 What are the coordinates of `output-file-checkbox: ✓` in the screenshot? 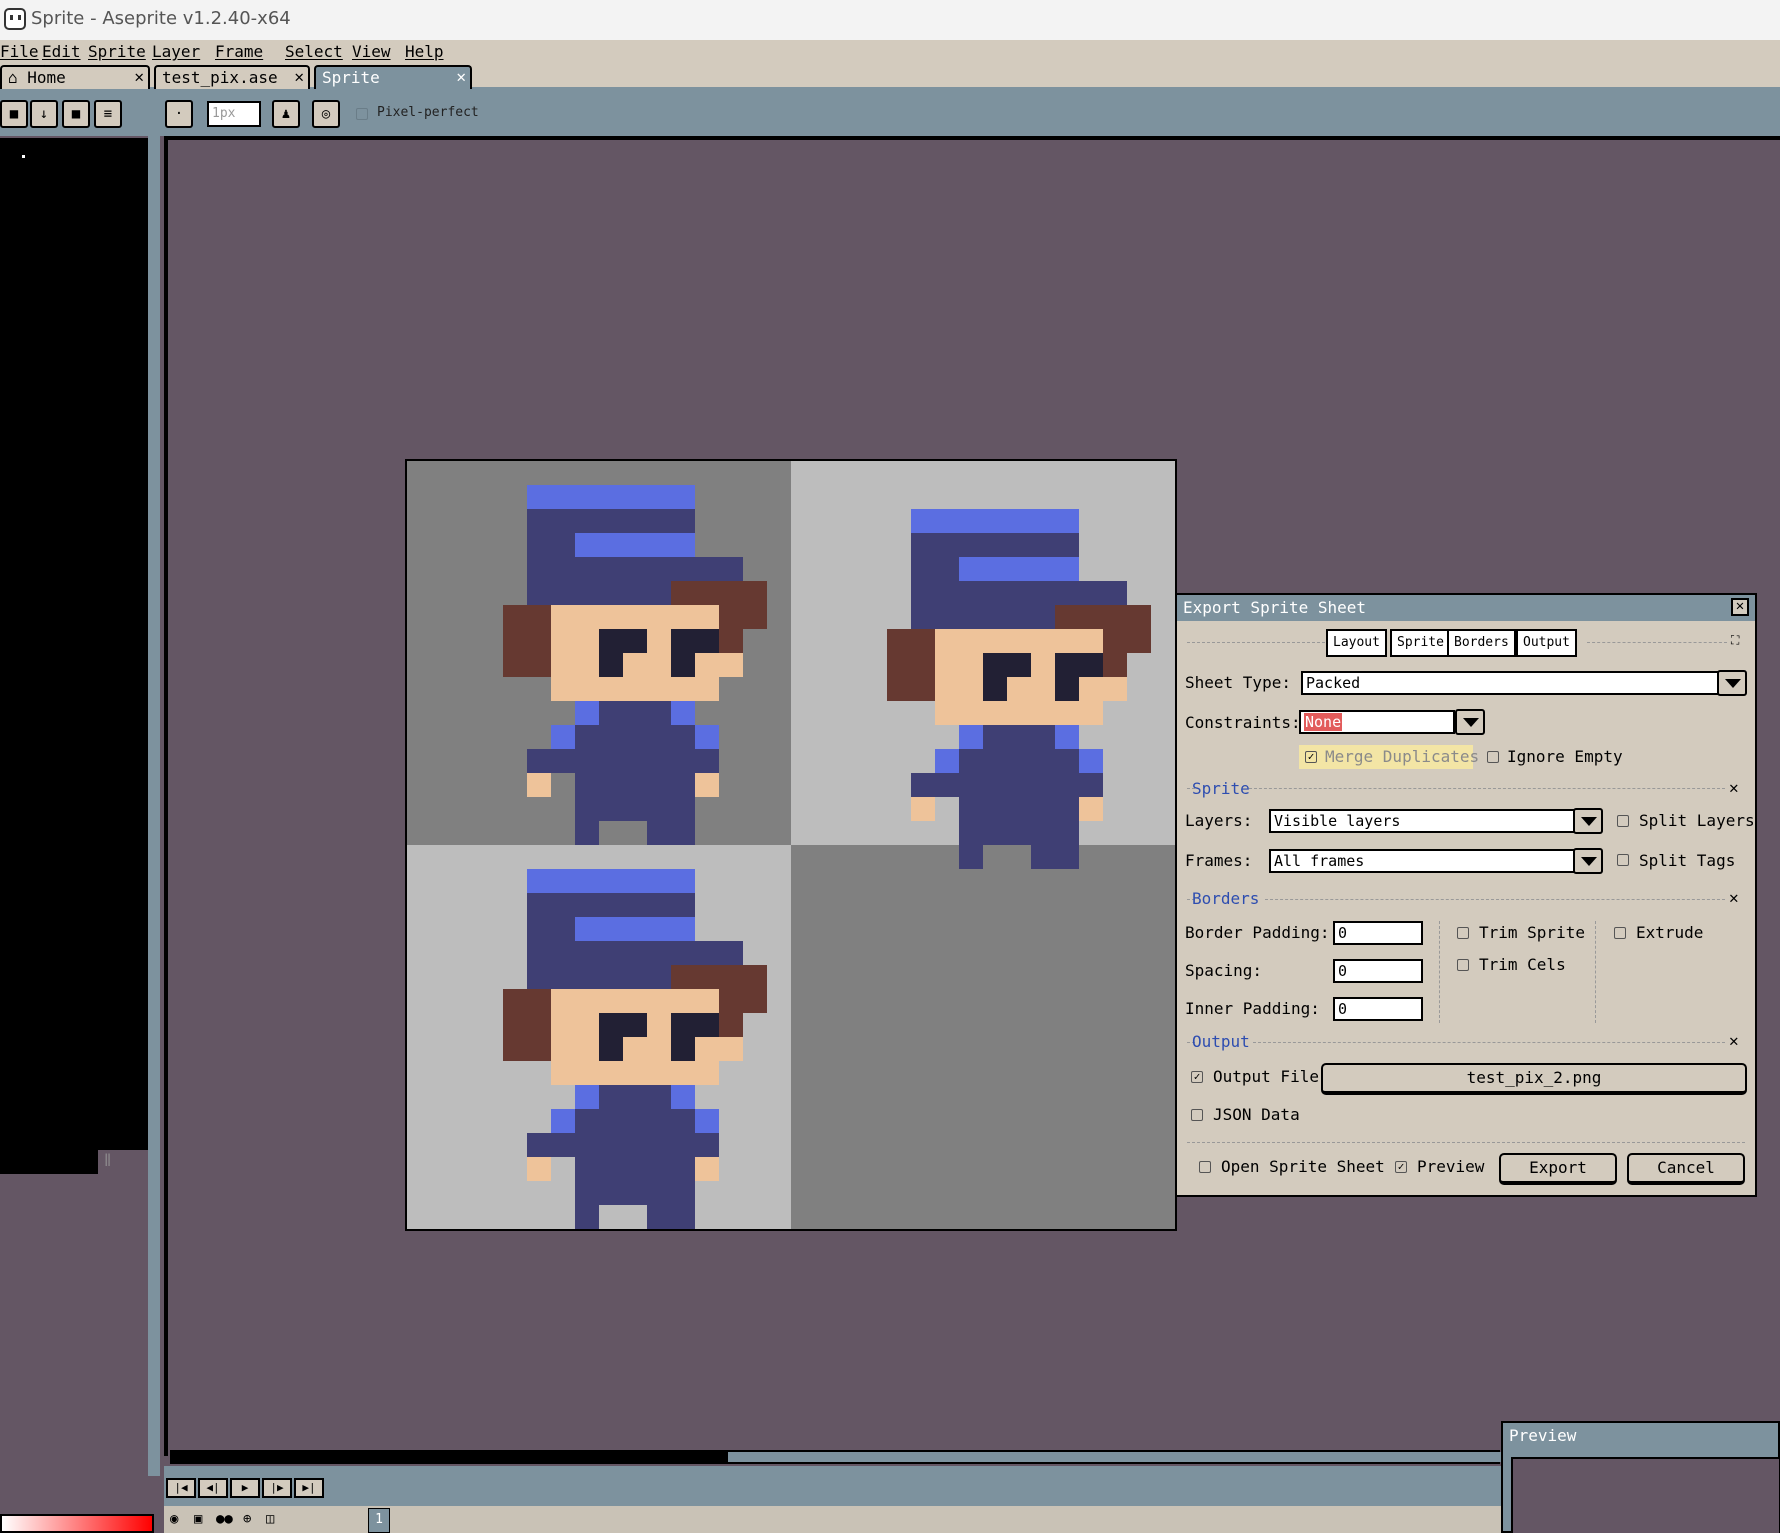 It's located at (1197, 1077).